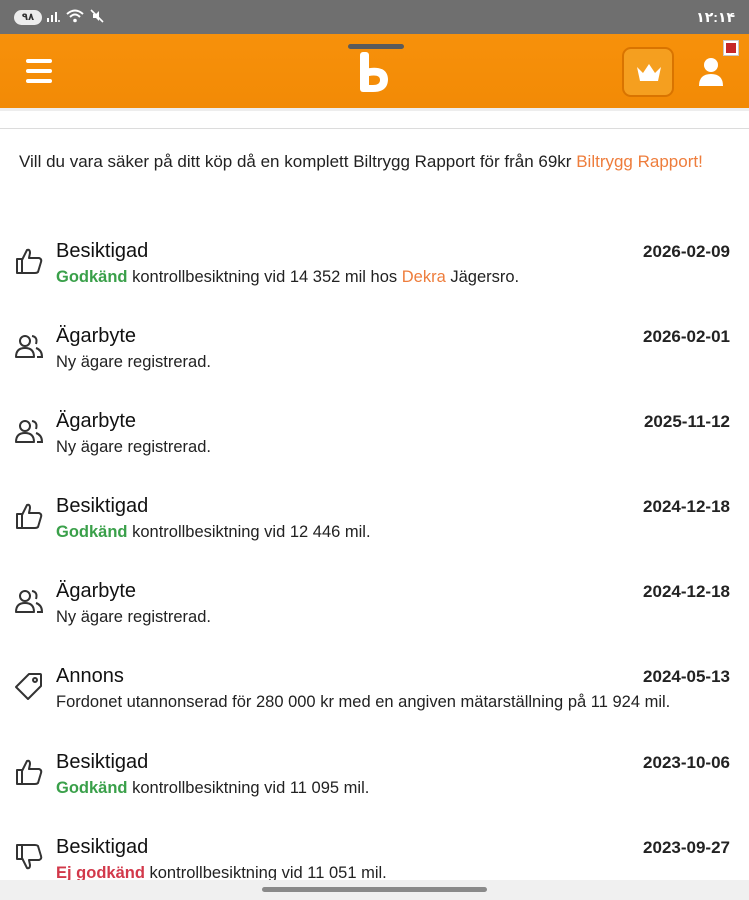  I want to click on signal-icon, so click(53, 17).